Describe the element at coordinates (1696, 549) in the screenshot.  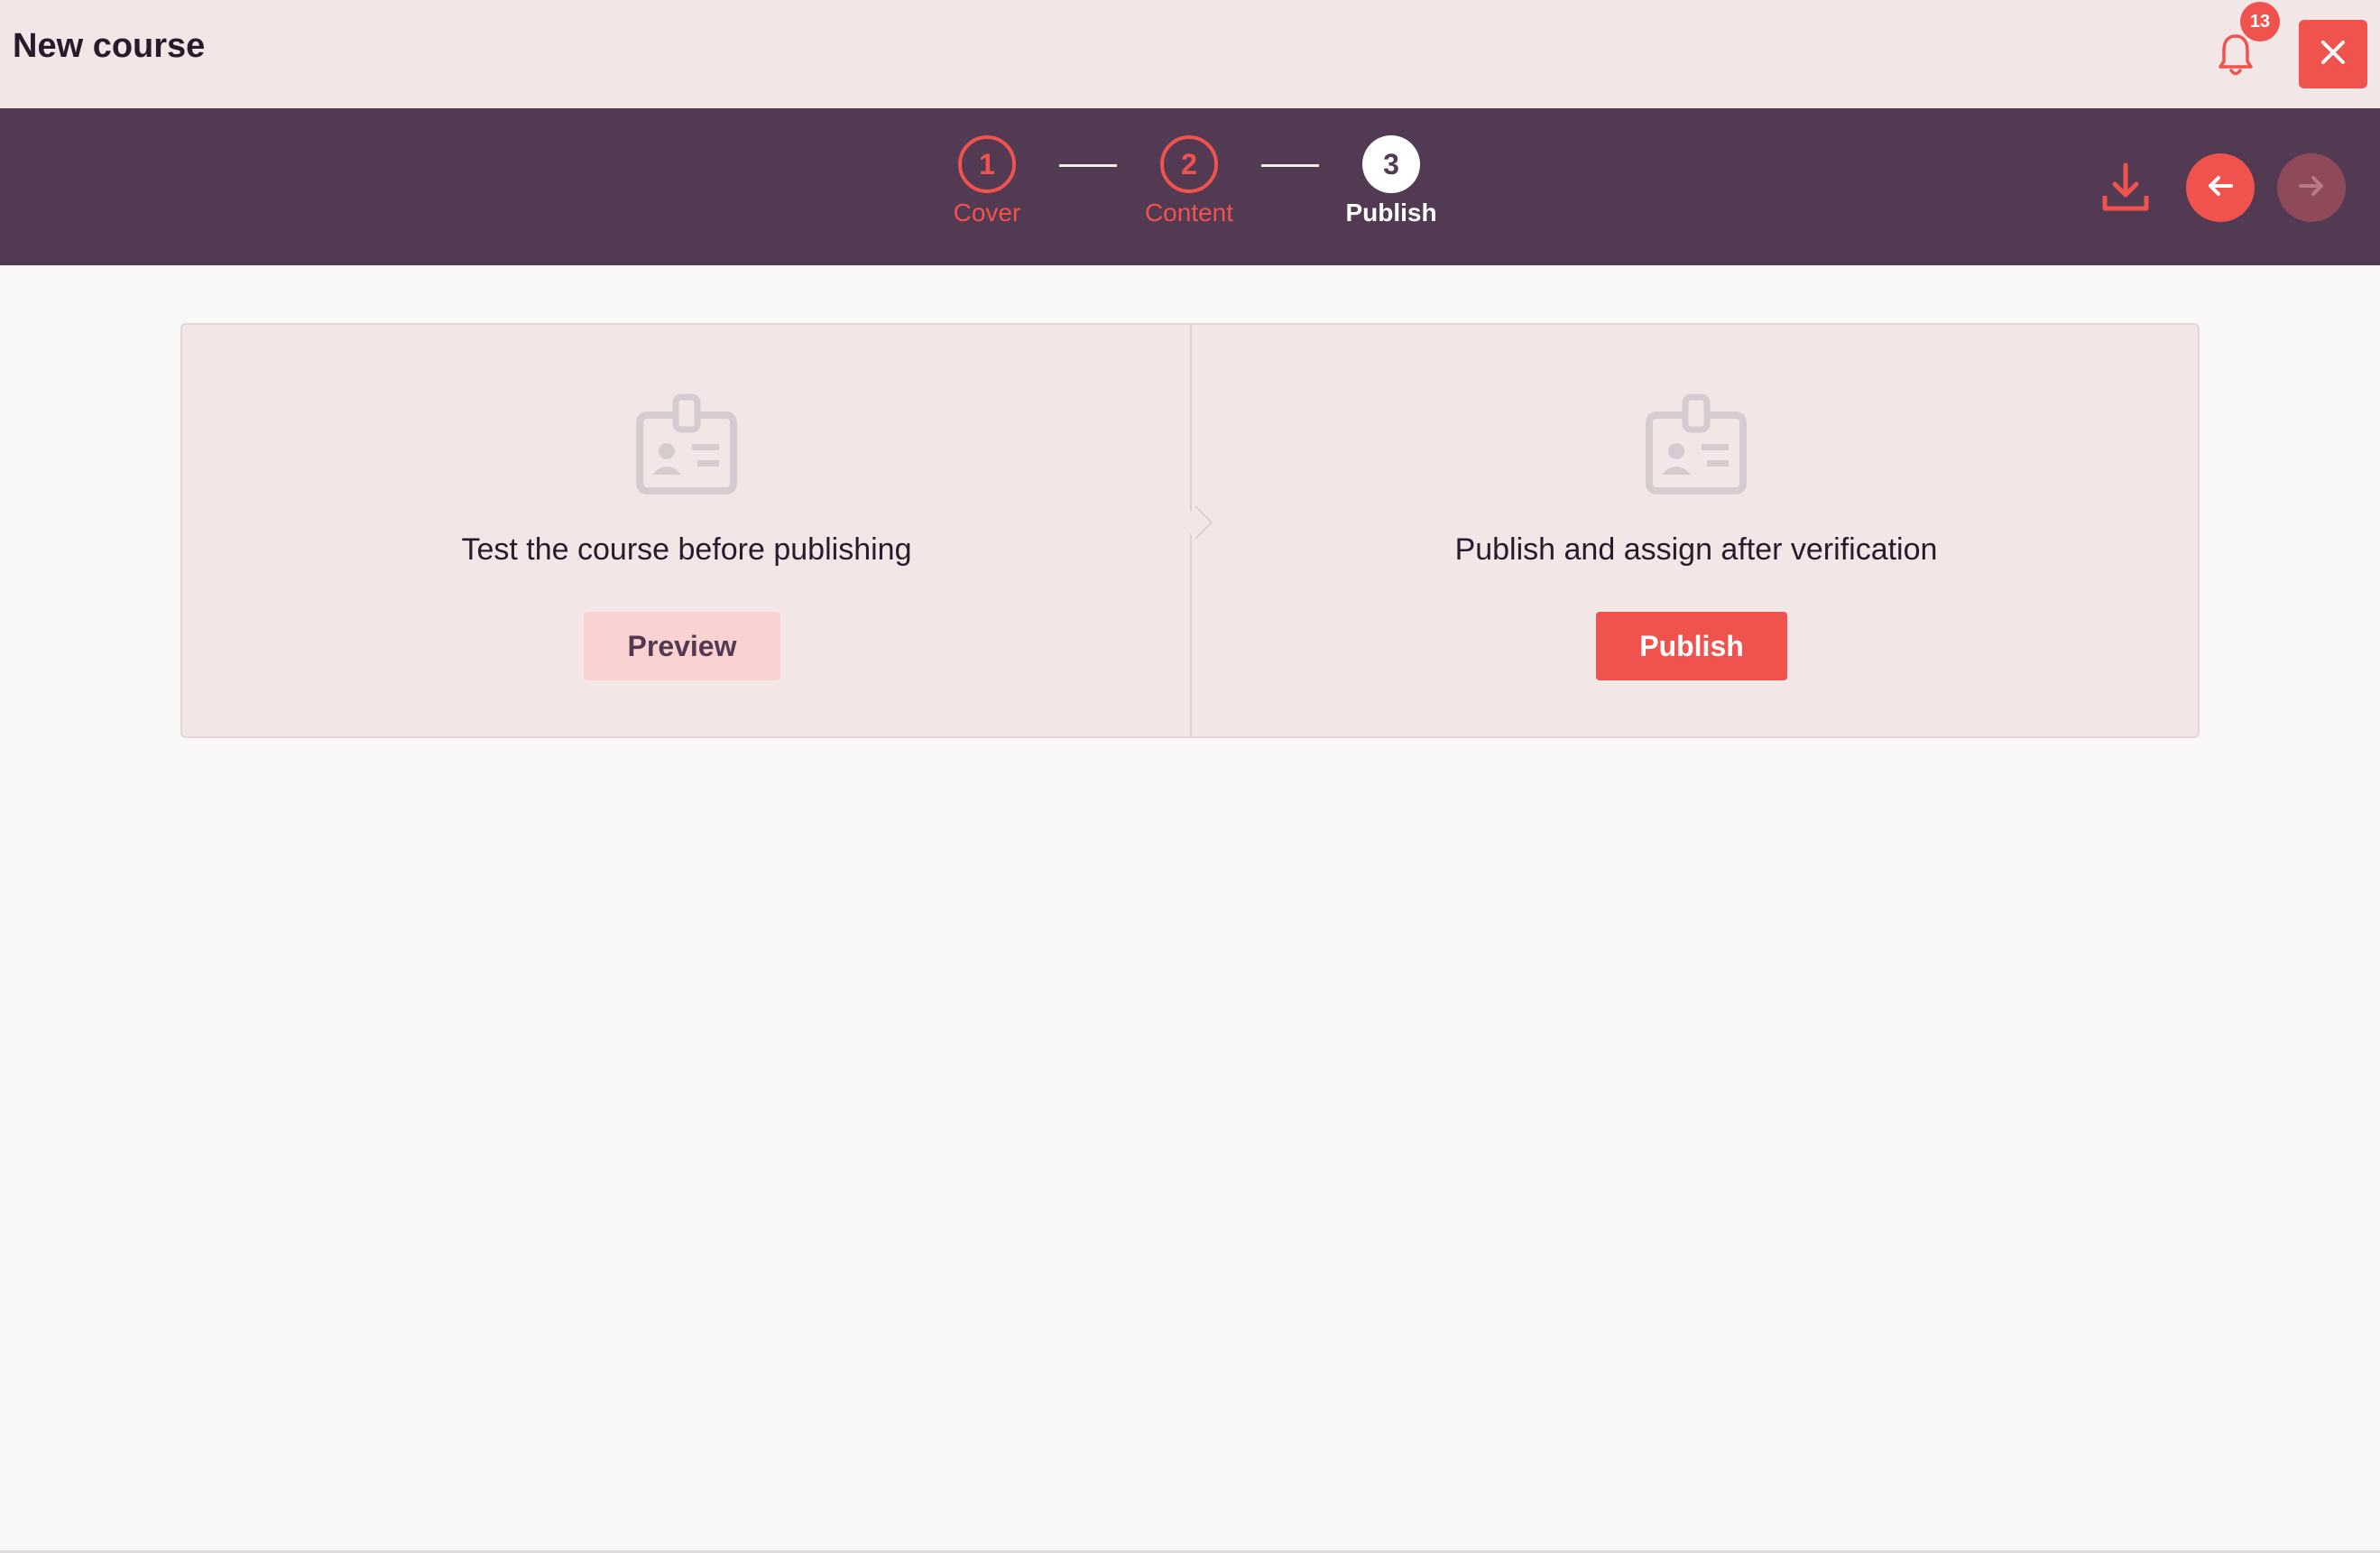
I see `publish-course-caption: Publish and assign after verification` at that location.